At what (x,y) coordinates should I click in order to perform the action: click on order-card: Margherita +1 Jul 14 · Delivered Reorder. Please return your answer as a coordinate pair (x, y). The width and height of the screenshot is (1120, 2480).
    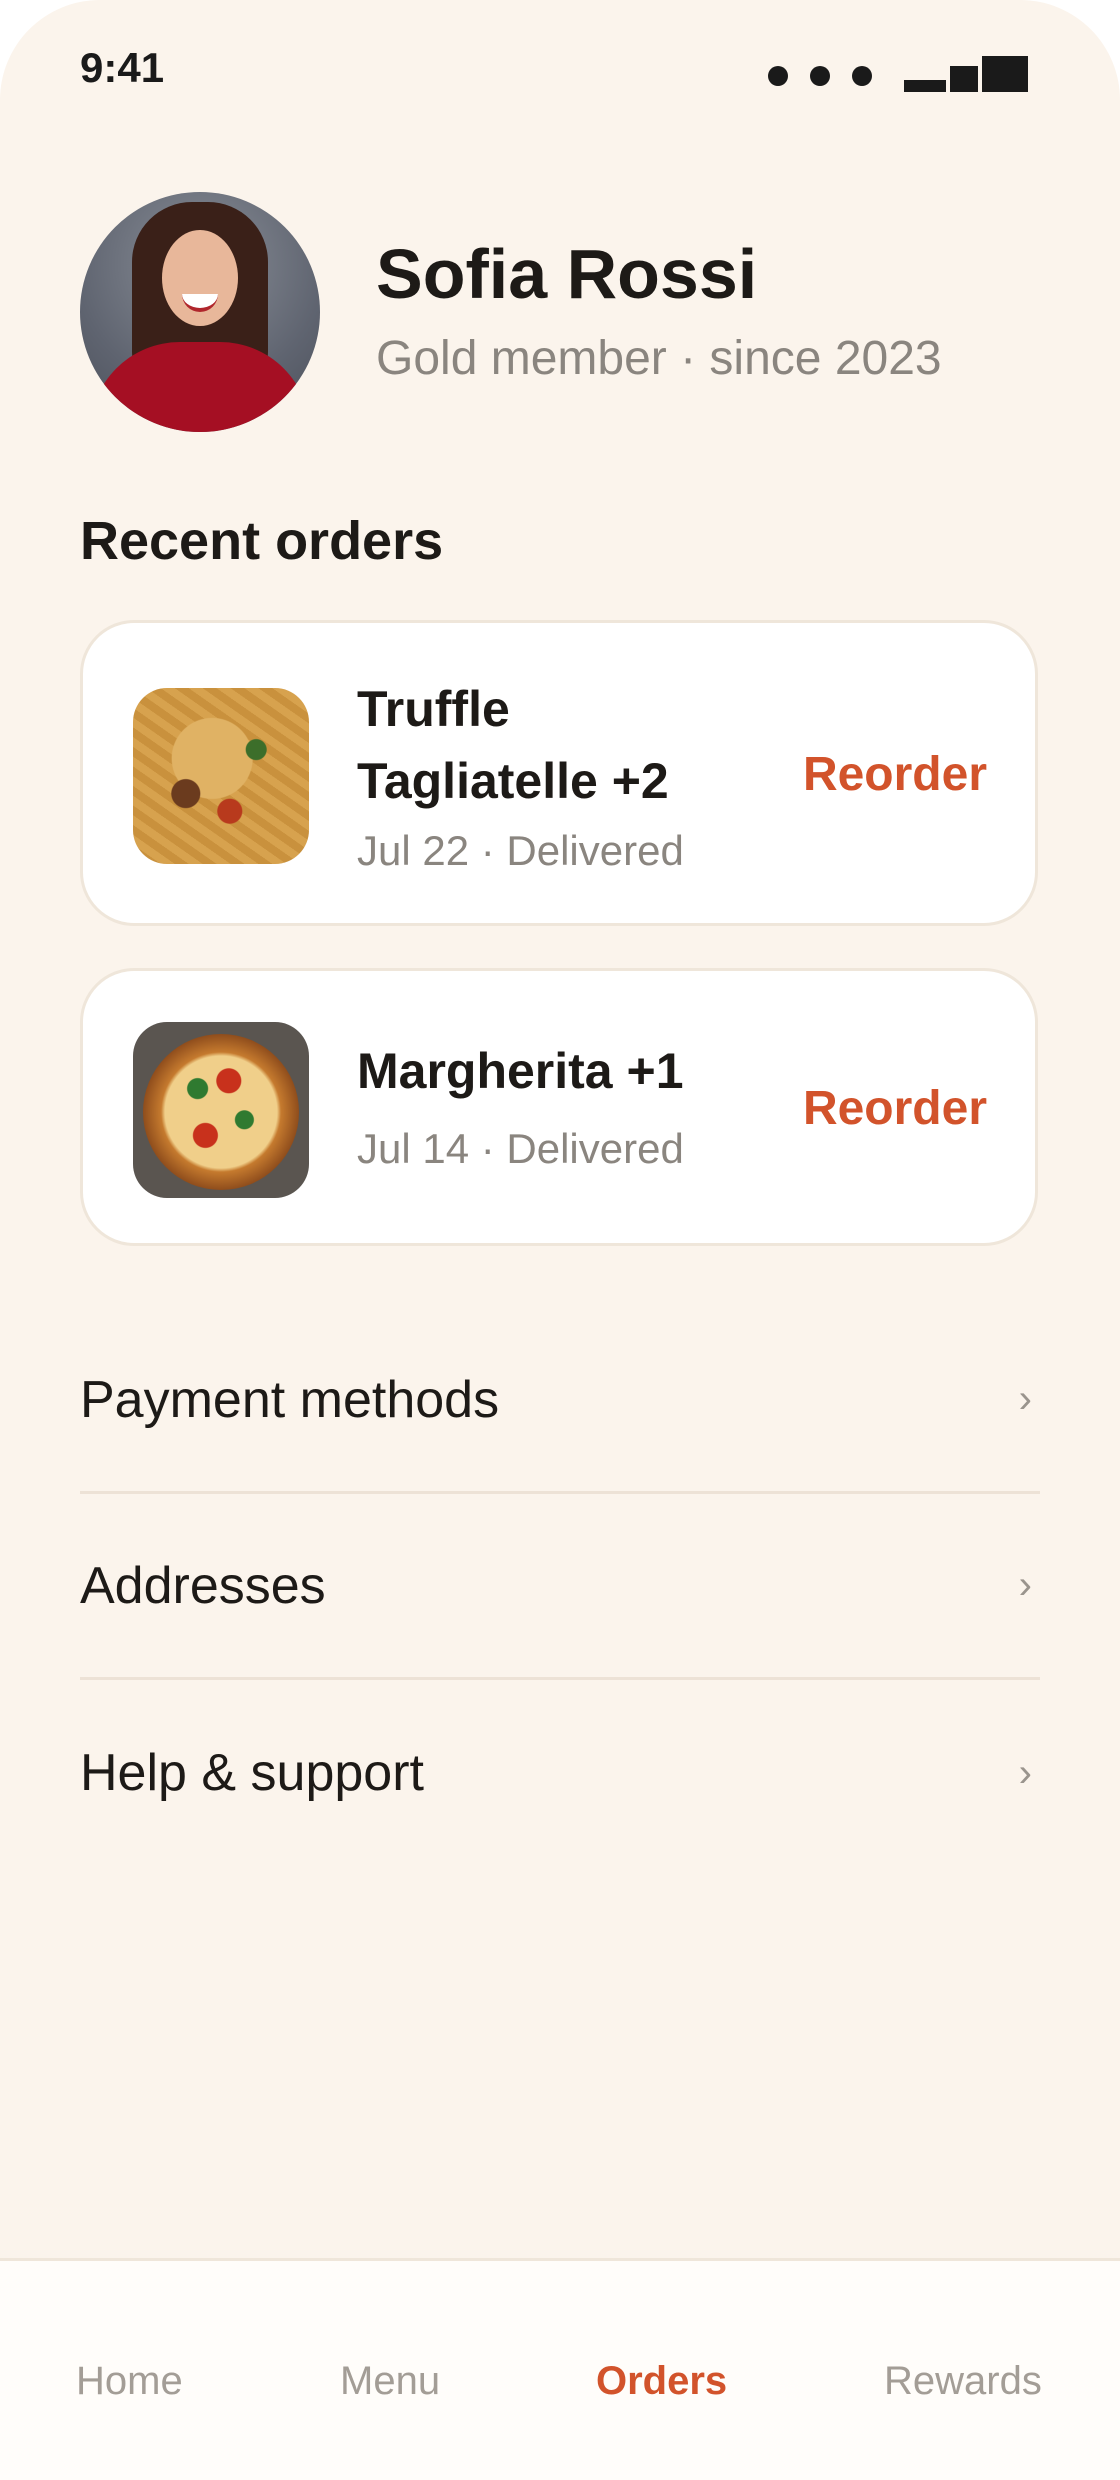
    Looking at the image, I should click on (559, 1107).